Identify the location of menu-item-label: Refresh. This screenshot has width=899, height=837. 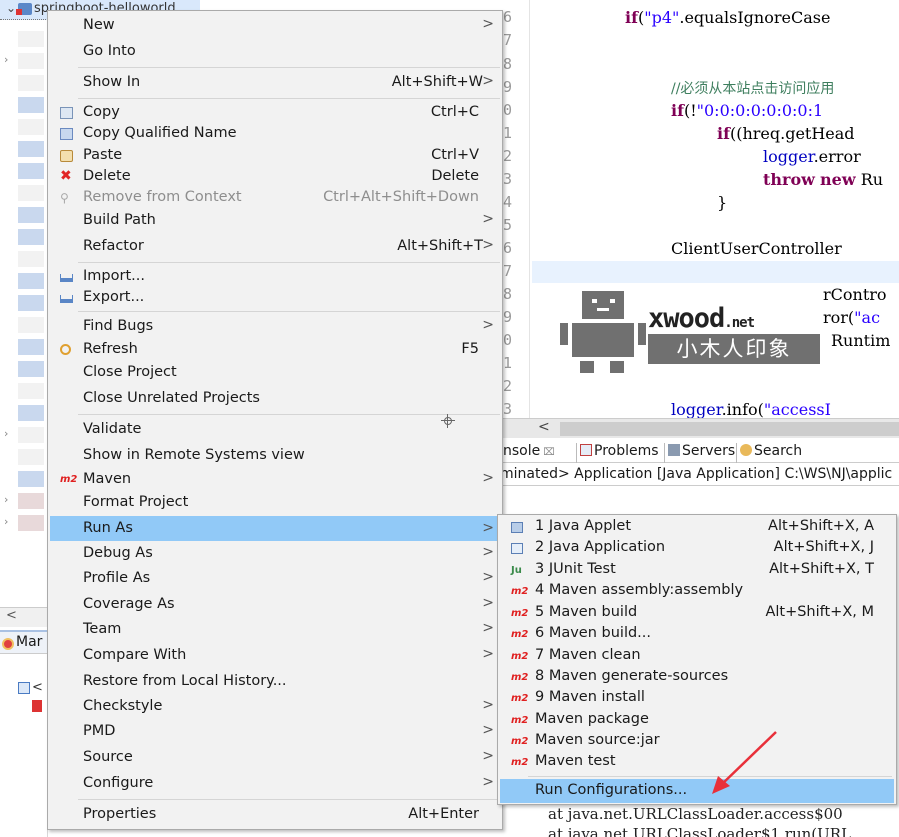
(110, 349).